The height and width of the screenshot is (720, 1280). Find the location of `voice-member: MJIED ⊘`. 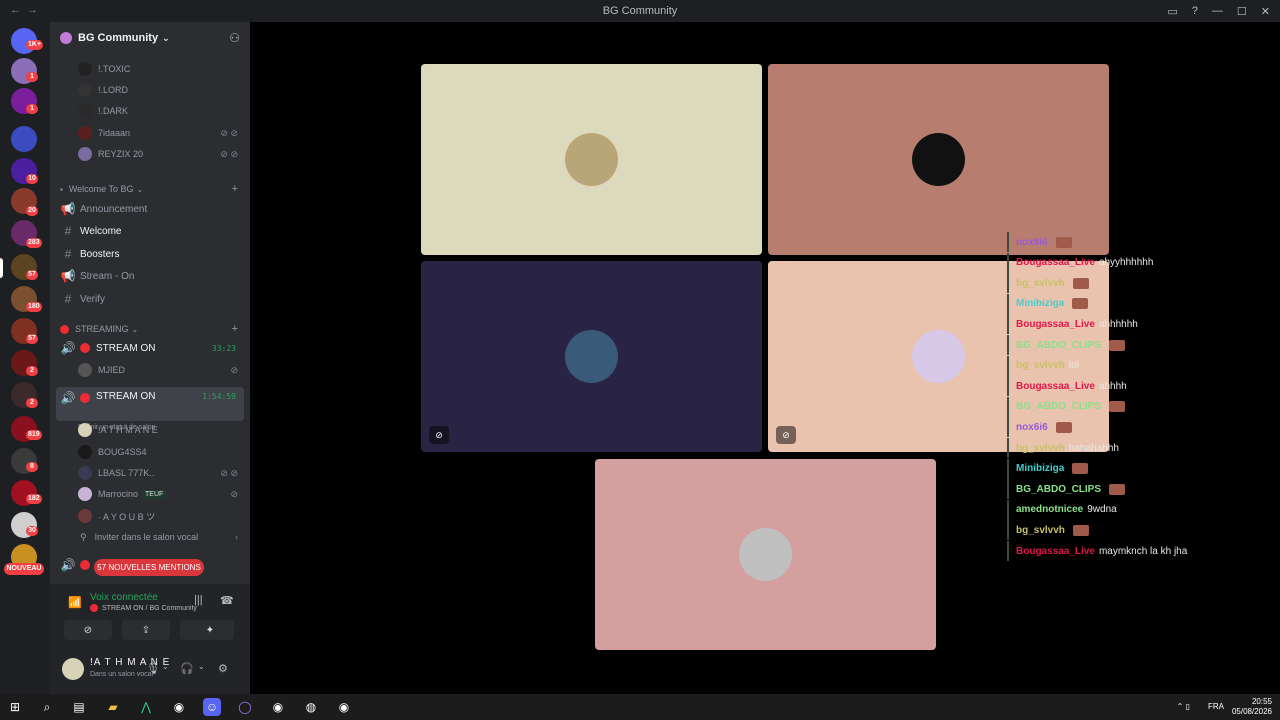

voice-member: MJIED ⊘ is located at coordinates (150, 370).